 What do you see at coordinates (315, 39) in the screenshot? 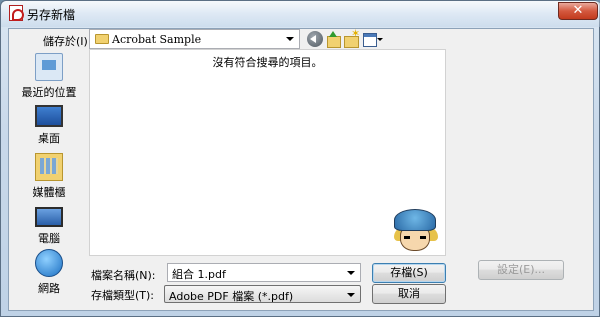
I see `back-icon` at bounding box center [315, 39].